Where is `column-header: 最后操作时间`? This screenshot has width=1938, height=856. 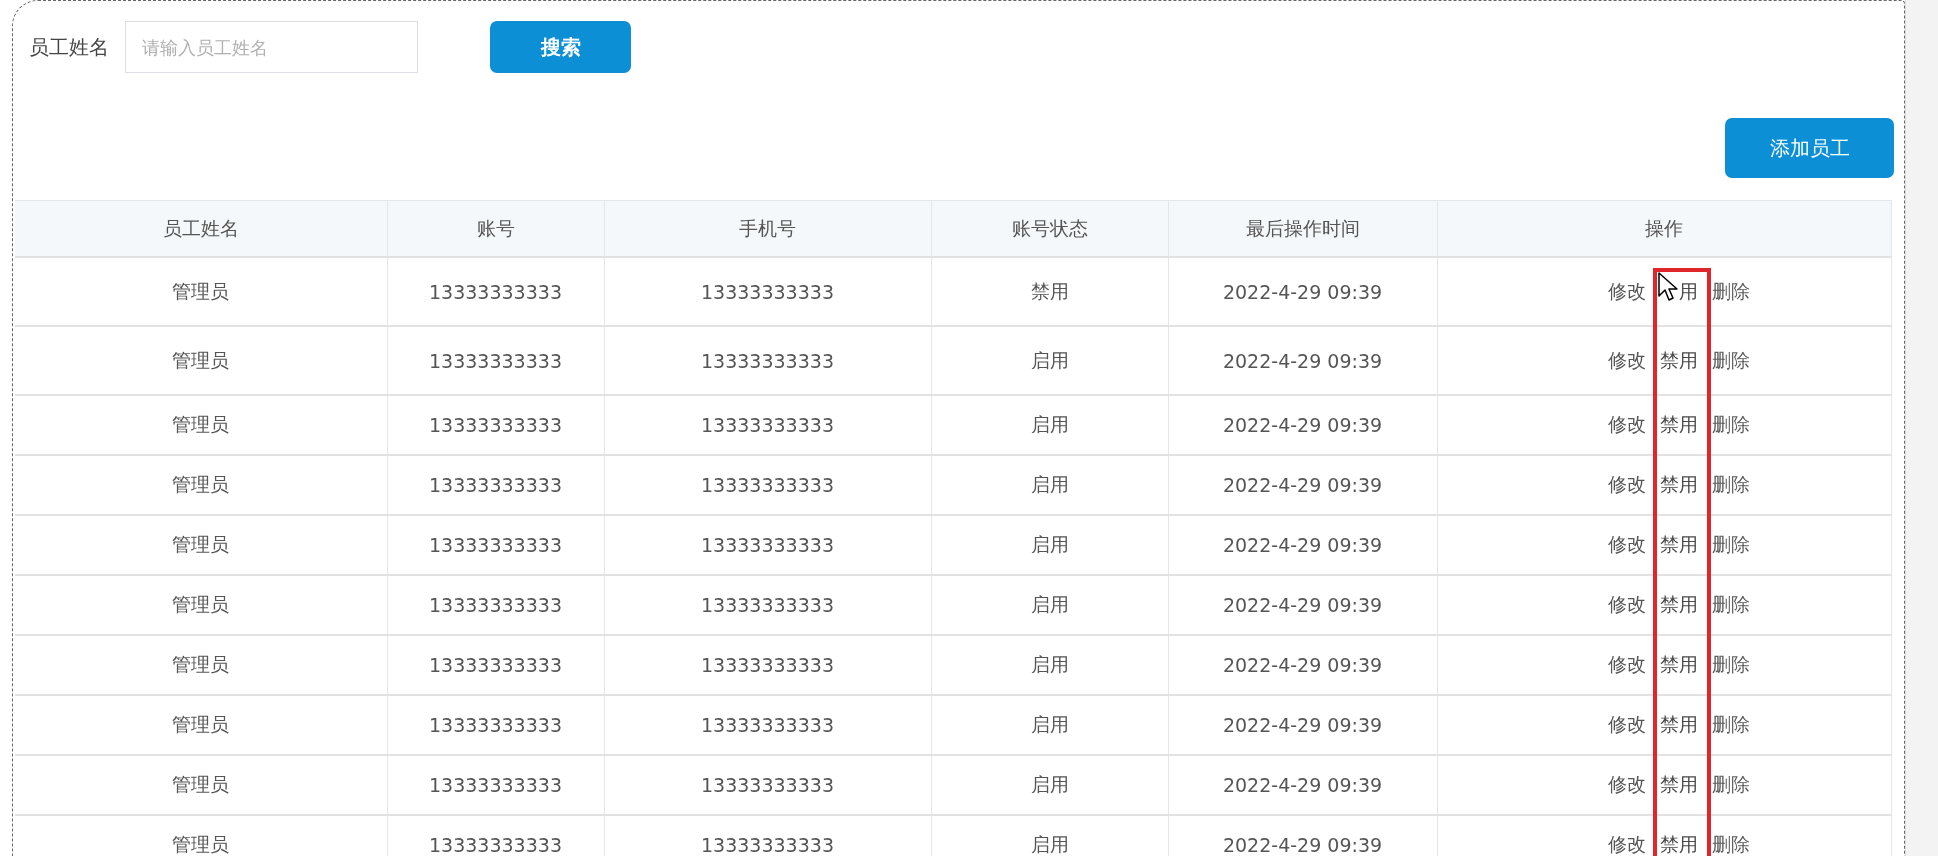 column-header: 最后操作时间 is located at coordinates (1302, 228).